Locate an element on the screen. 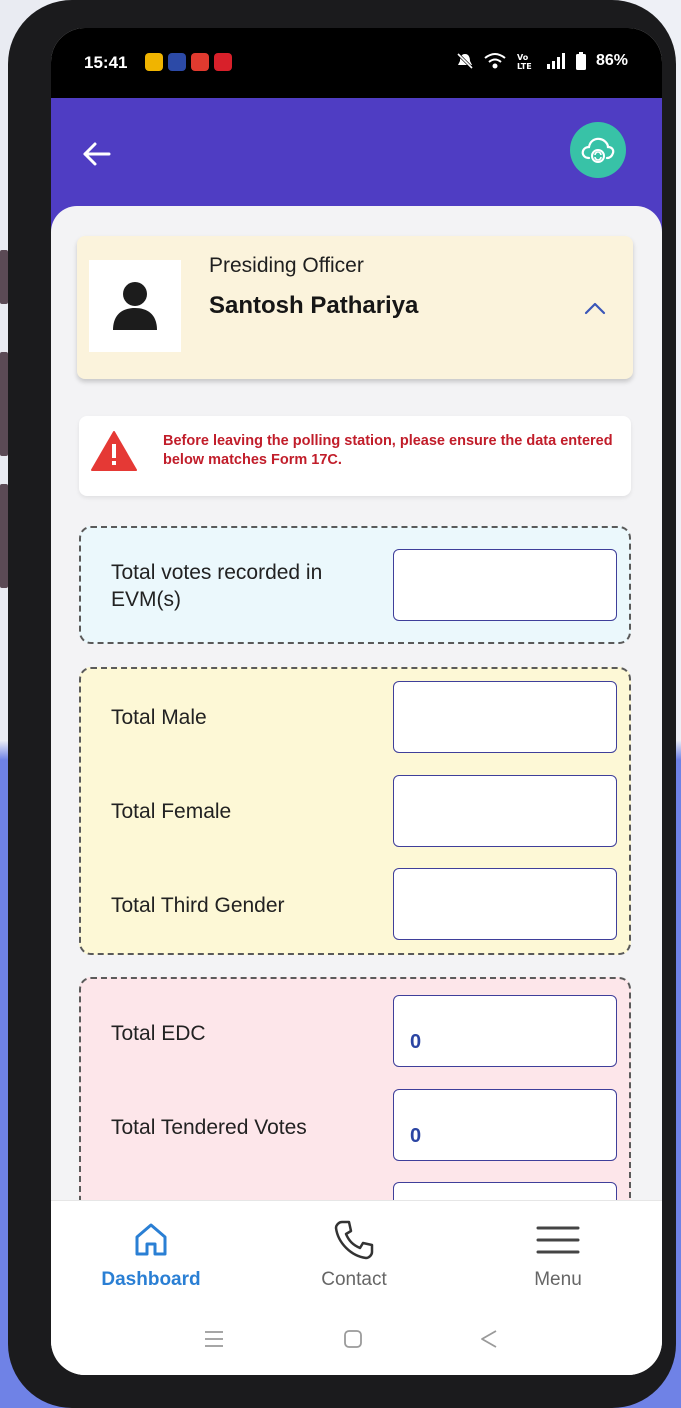  total-male-label: Total Male is located at coordinates (159, 717).